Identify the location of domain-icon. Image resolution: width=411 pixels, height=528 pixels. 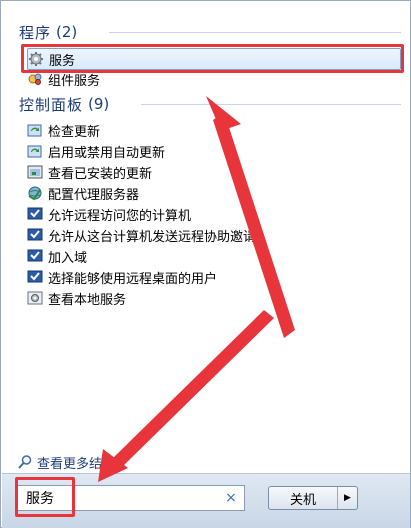
(35, 256).